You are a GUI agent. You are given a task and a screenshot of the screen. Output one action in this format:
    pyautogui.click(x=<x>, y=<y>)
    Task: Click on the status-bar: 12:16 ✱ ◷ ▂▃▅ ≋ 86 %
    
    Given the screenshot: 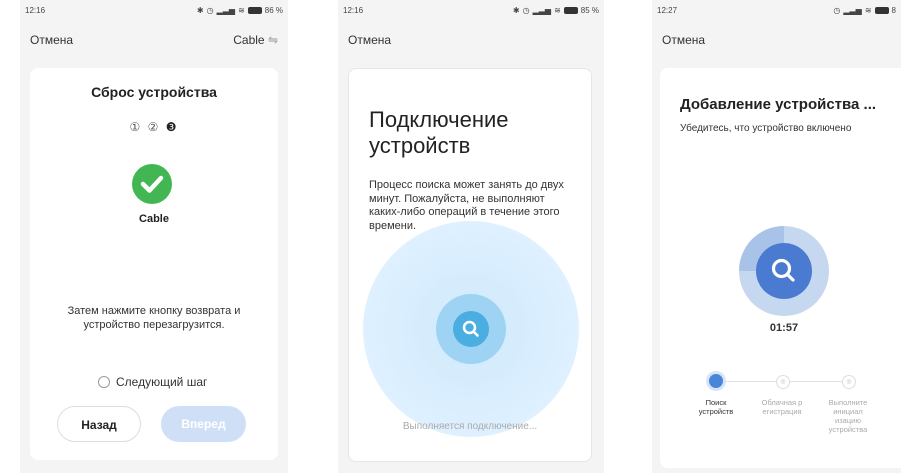 What is the action you would take?
    pyautogui.click(x=154, y=10)
    